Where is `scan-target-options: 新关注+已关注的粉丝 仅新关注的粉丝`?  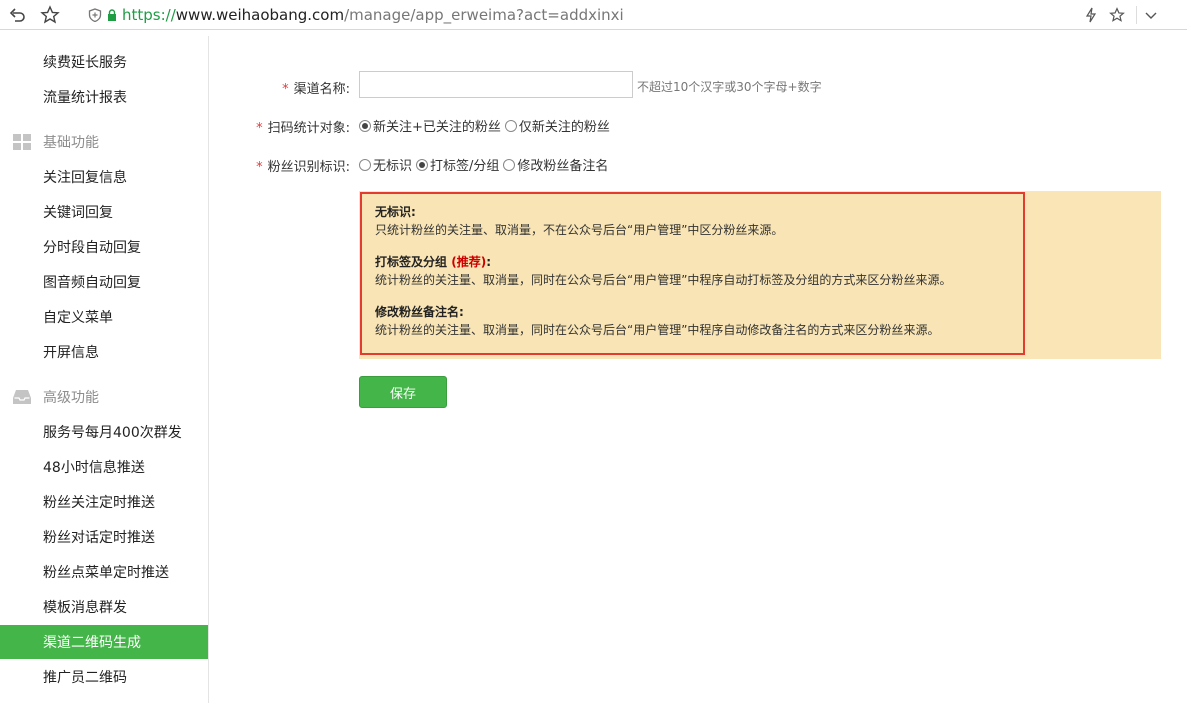
scan-target-options: 新关注+已关注的粉丝 仅新关注的粉丝 is located at coordinates (486, 125).